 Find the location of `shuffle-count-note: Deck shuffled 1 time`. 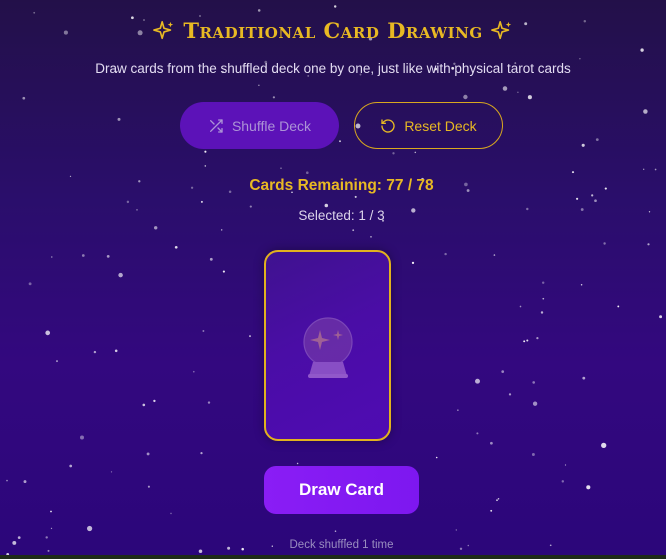

shuffle-count-note: Deck shuffled 1 time is located at coordinates (341, 545).